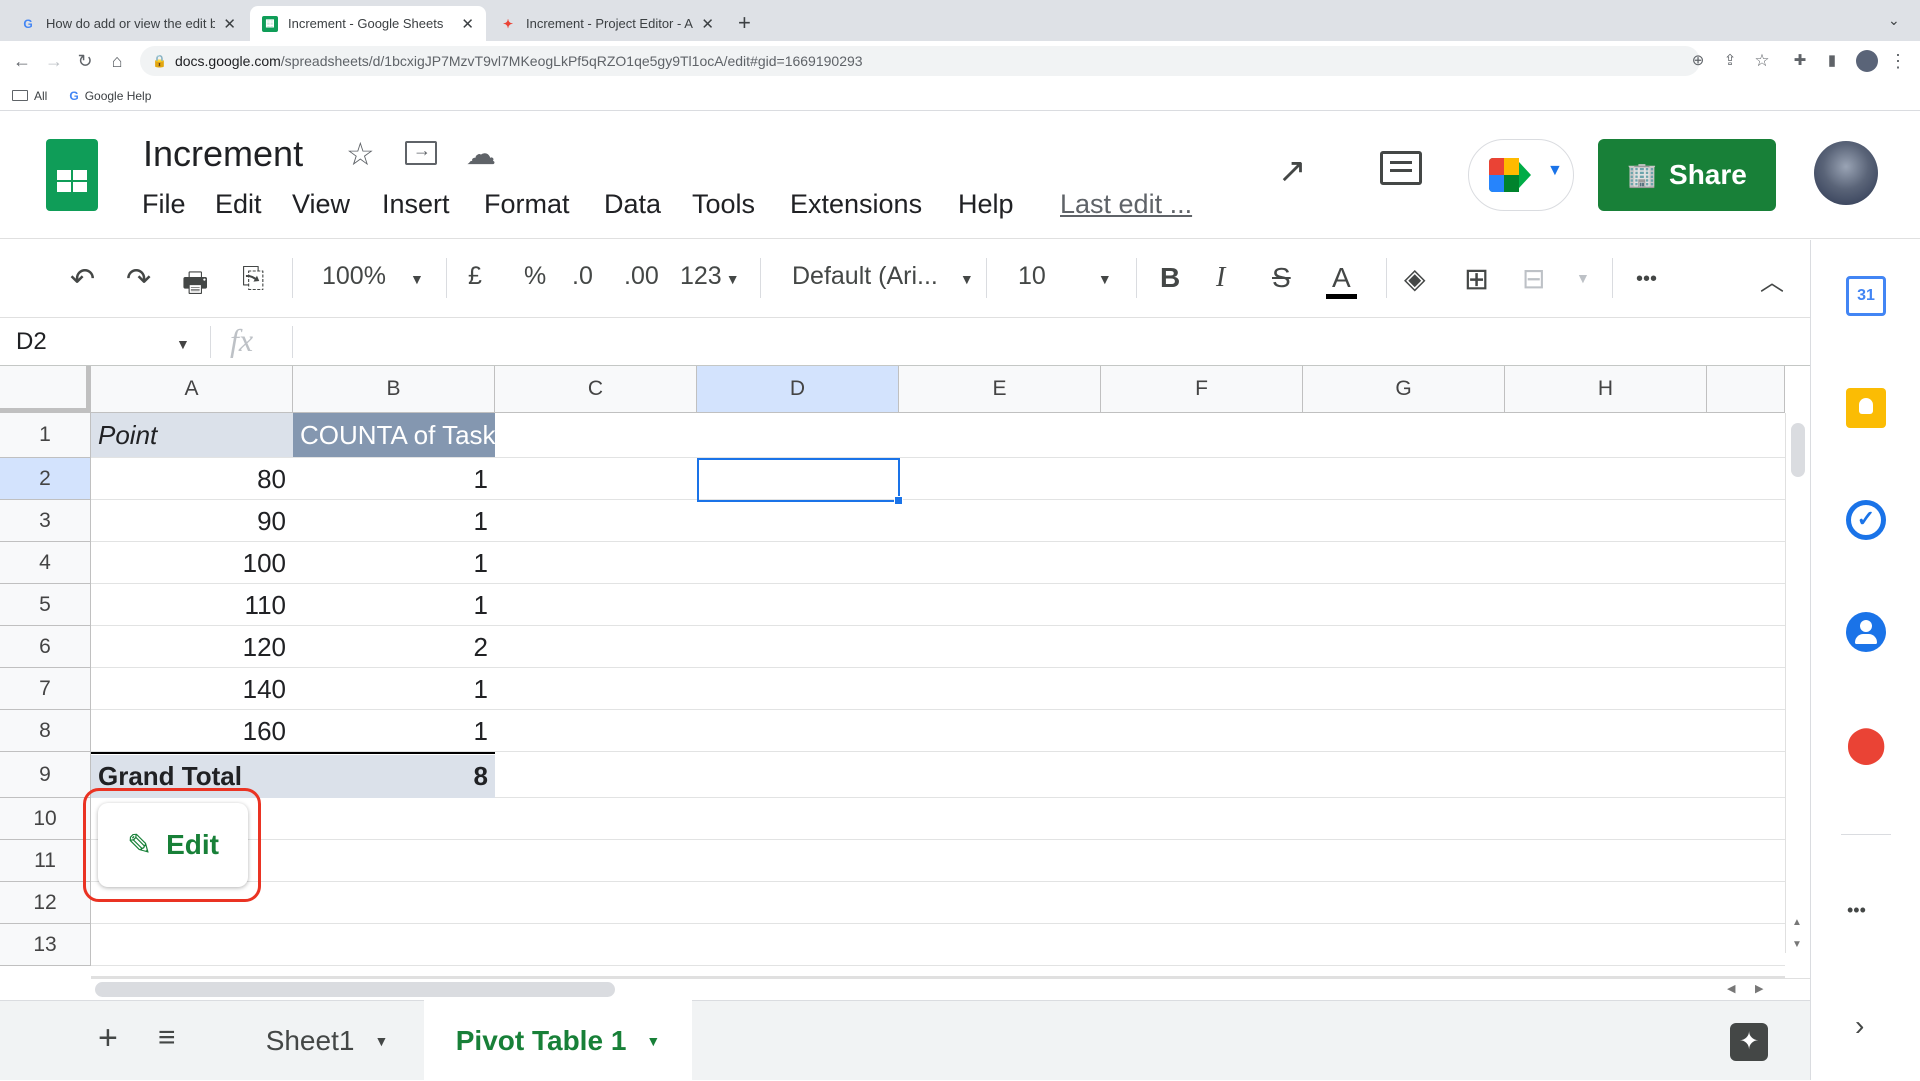 This screenshot has height=1081, width=1920. What do you see at coordinates (1866, 408) in the screenshot?
I see `keep-icon` at bounding box center [1866, 408].